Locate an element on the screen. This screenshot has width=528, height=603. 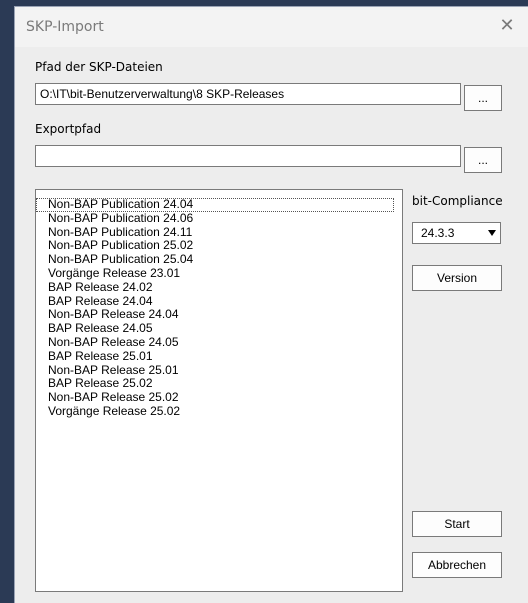
list-item: BAP Release 24.05 is located at coordinates (219, 328).